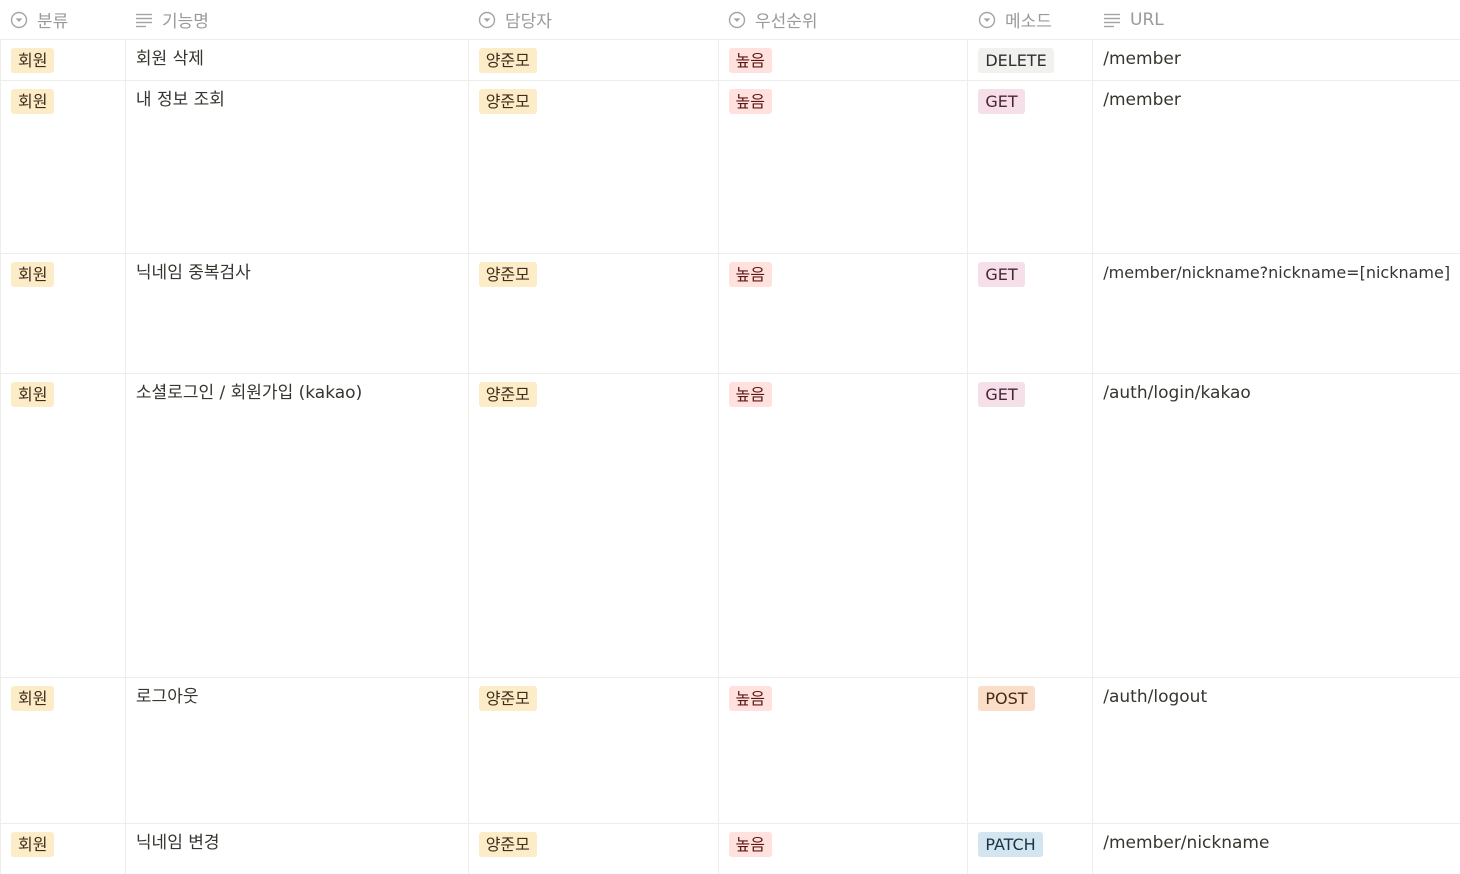 The height and width of the screenshot is (874, 1460). Describe the element at coordinates (185, 22) in the screenshot. I see `column-header-label: 기능명` at that location.